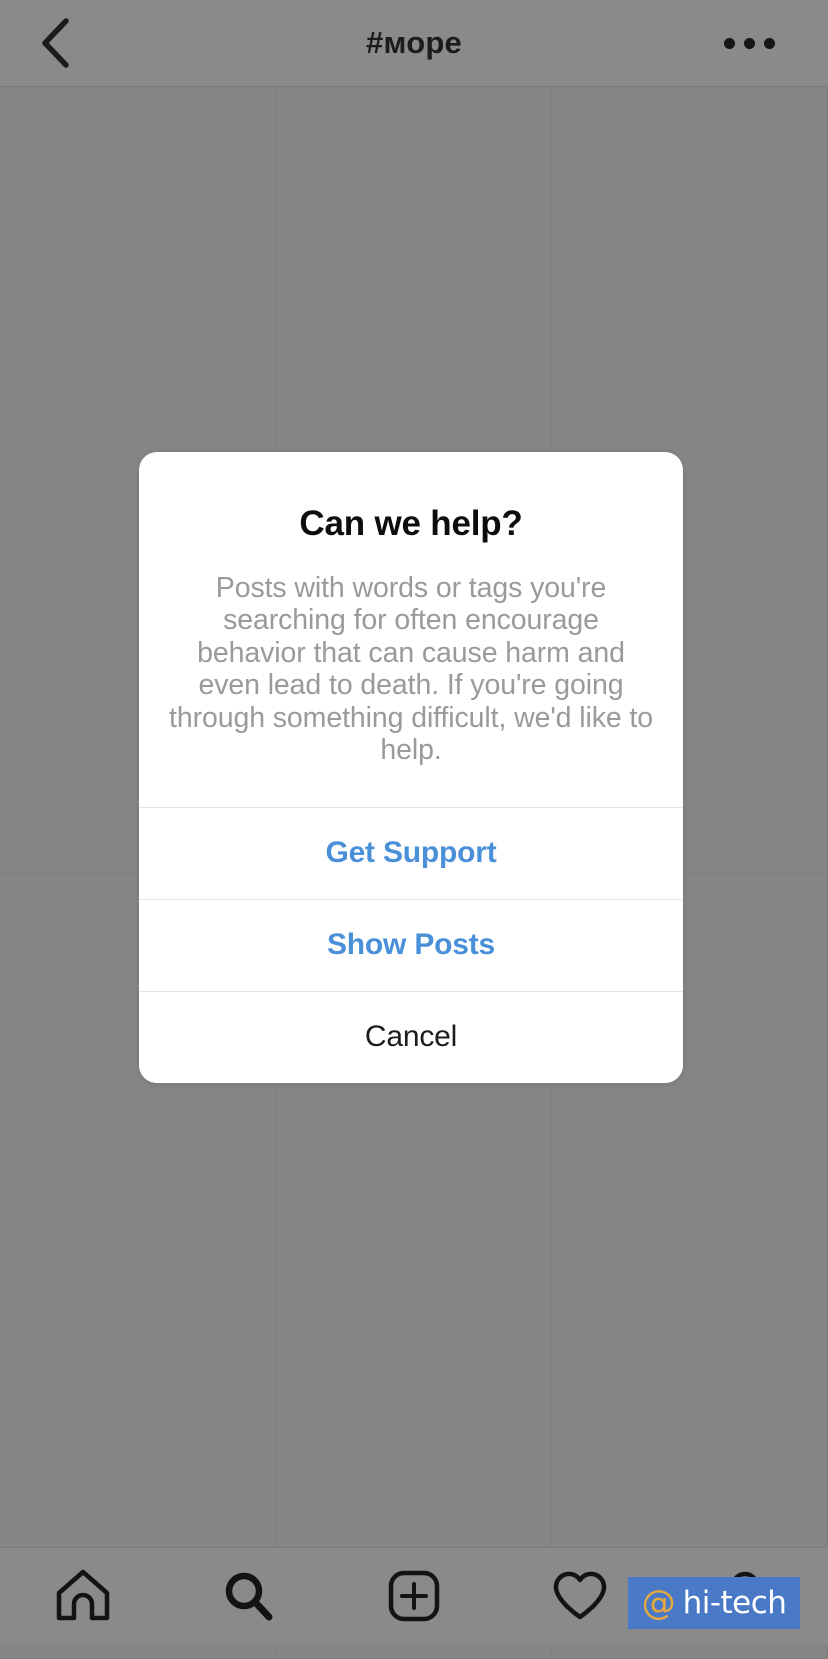 Image resolution: width=828 pixels, height=1659 pixels. I want to click on show-posts-button: Show Posts, so click(411, 945).